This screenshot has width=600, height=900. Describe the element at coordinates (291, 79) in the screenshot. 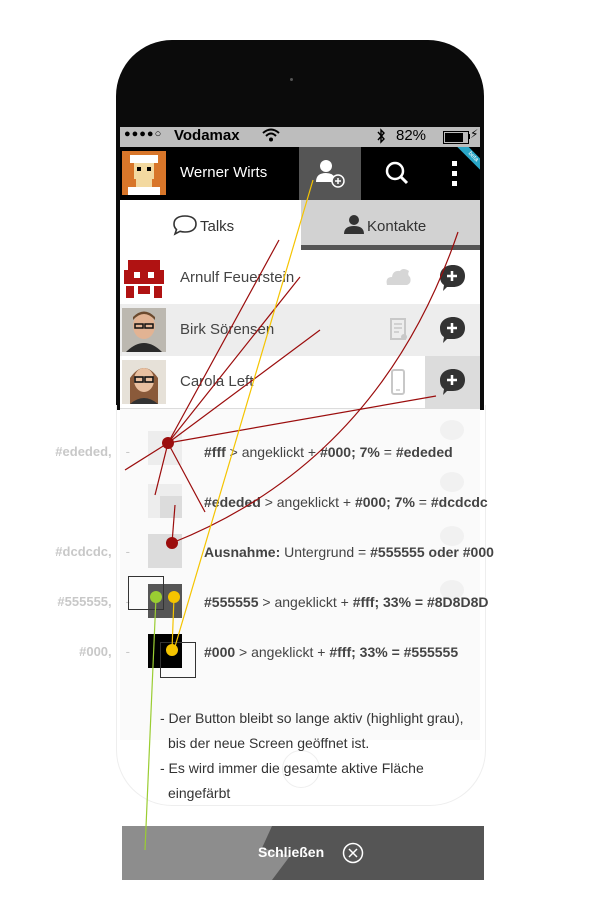

I see `phone-speaker` at that location.